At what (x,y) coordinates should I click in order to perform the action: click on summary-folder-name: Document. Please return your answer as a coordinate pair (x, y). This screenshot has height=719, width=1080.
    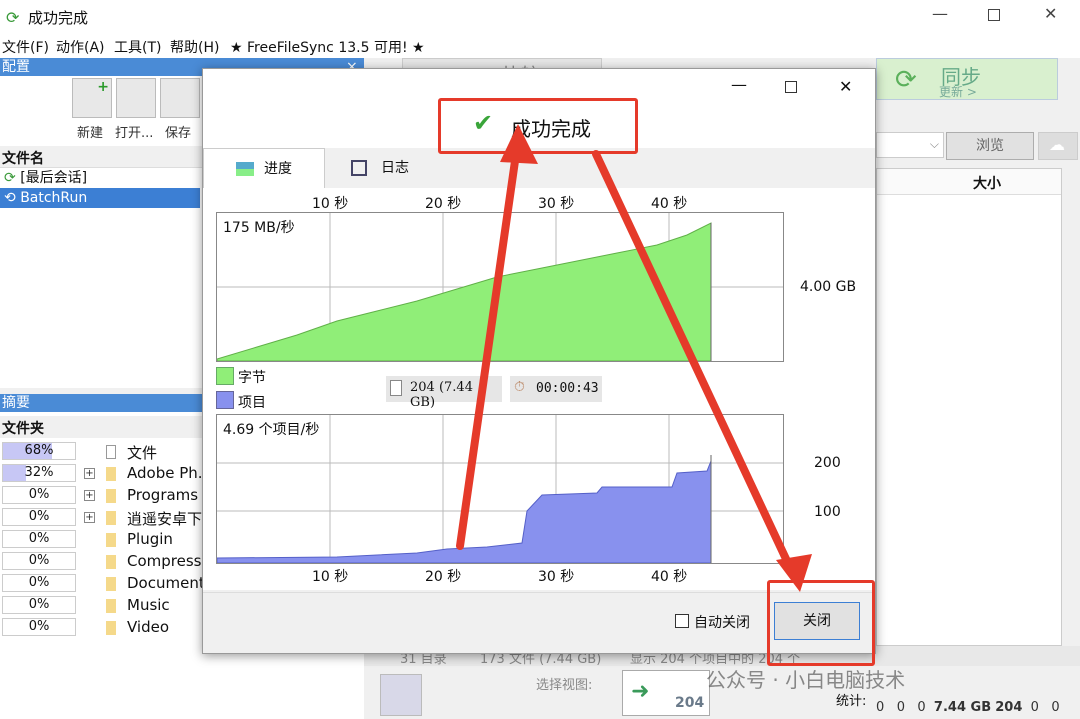
    Looking at the image, I should click on (166, 583).